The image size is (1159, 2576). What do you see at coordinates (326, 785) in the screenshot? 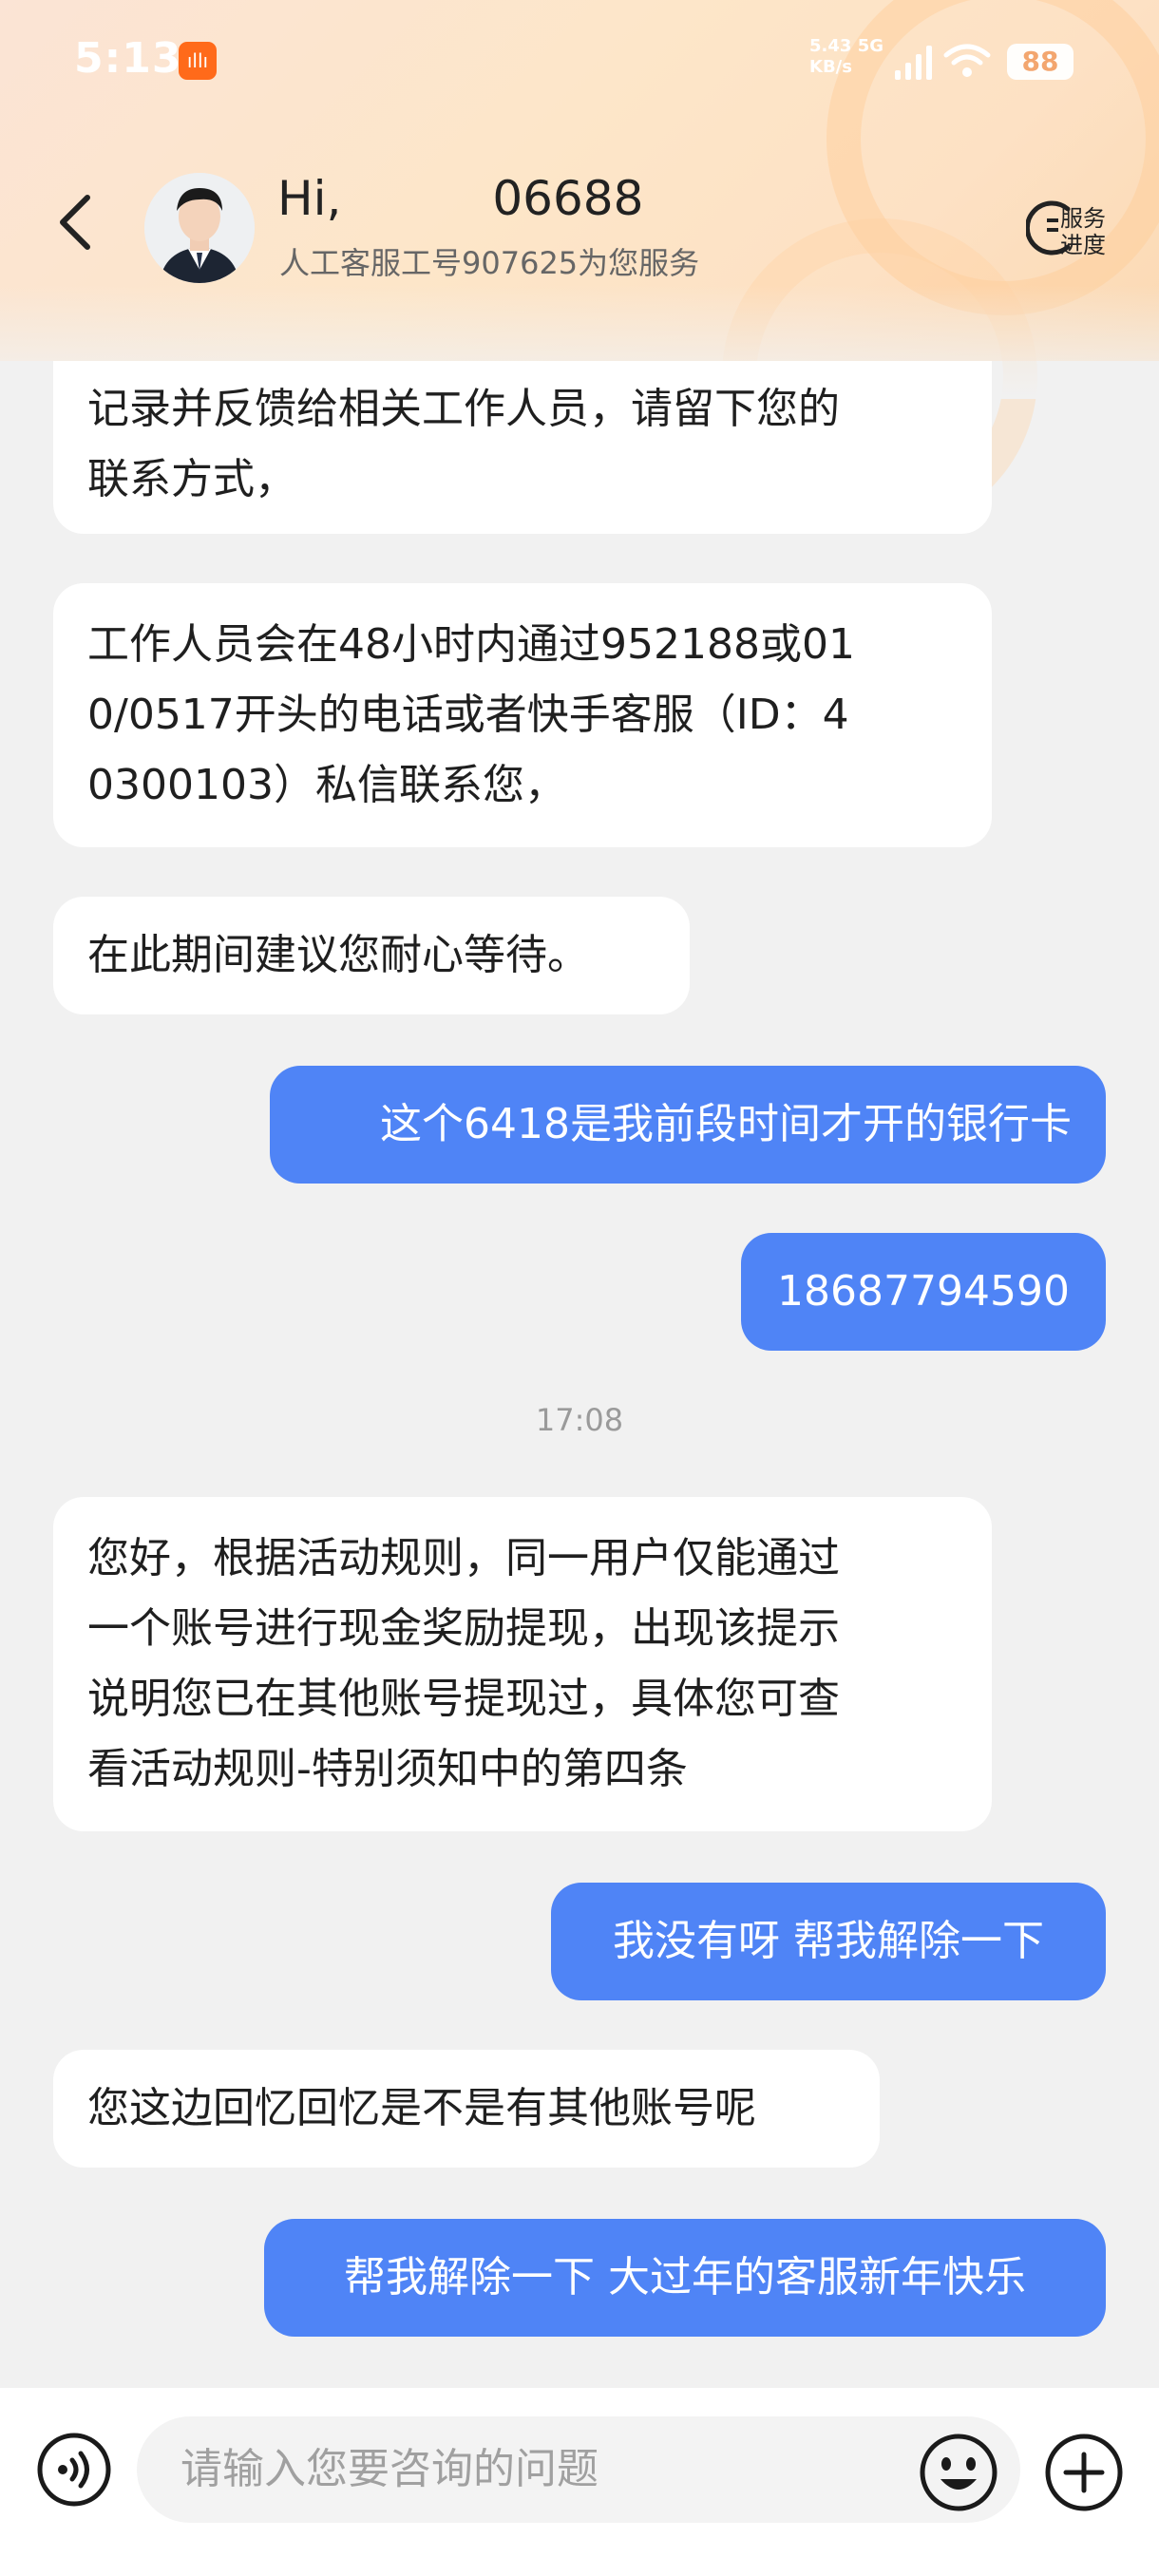
I see `message-line: 0300103）私信联系您，` at bounding box center [326, 785].